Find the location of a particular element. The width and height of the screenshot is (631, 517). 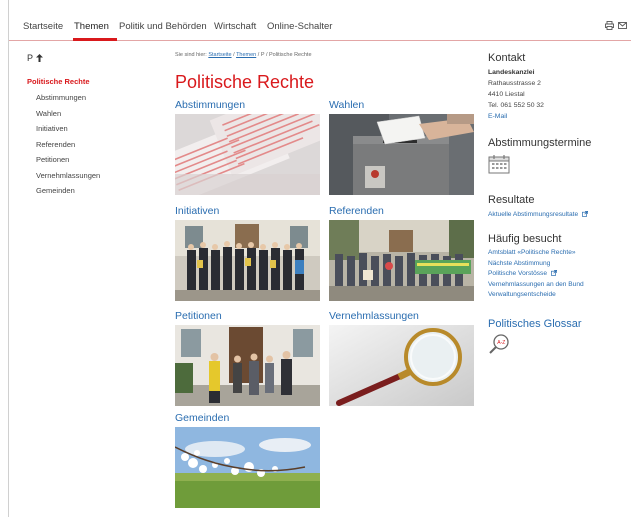

arrow-up-icon is located at coordinates (40, 58).